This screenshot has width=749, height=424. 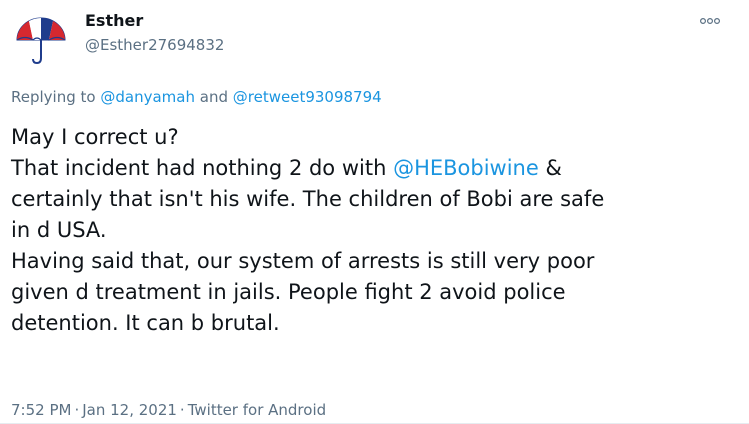 What do you see at coordinates (114, 21) in the screenshot?
I see `display-name: Esther` at bounding box center [114, 21].